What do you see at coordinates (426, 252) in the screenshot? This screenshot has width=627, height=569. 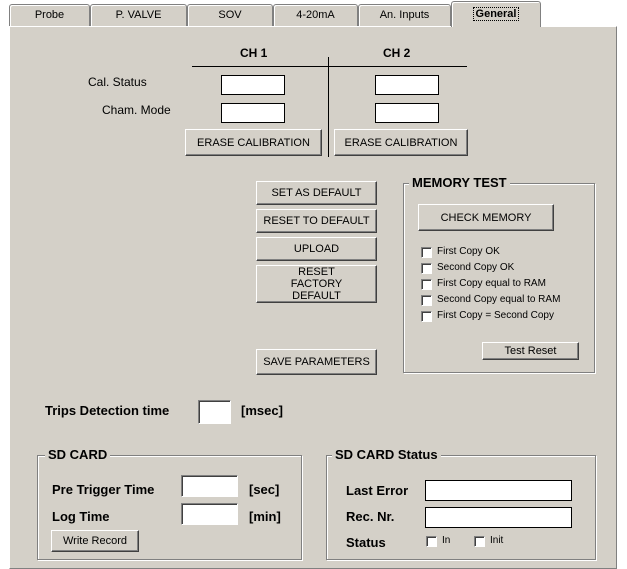 I see `first-copy-ok-checkbox` at bounding box center [426, 252].